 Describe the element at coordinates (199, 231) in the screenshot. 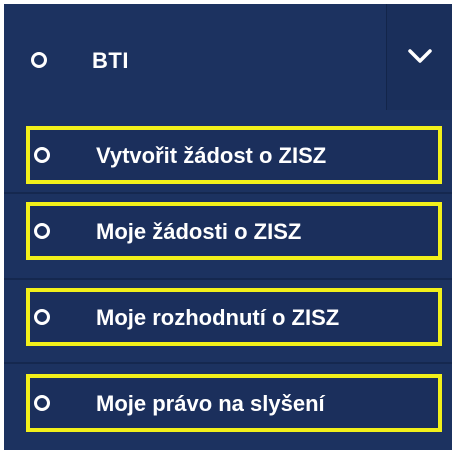

I see `menu-item-label: Moje žádosti o ZISZ` at that location.